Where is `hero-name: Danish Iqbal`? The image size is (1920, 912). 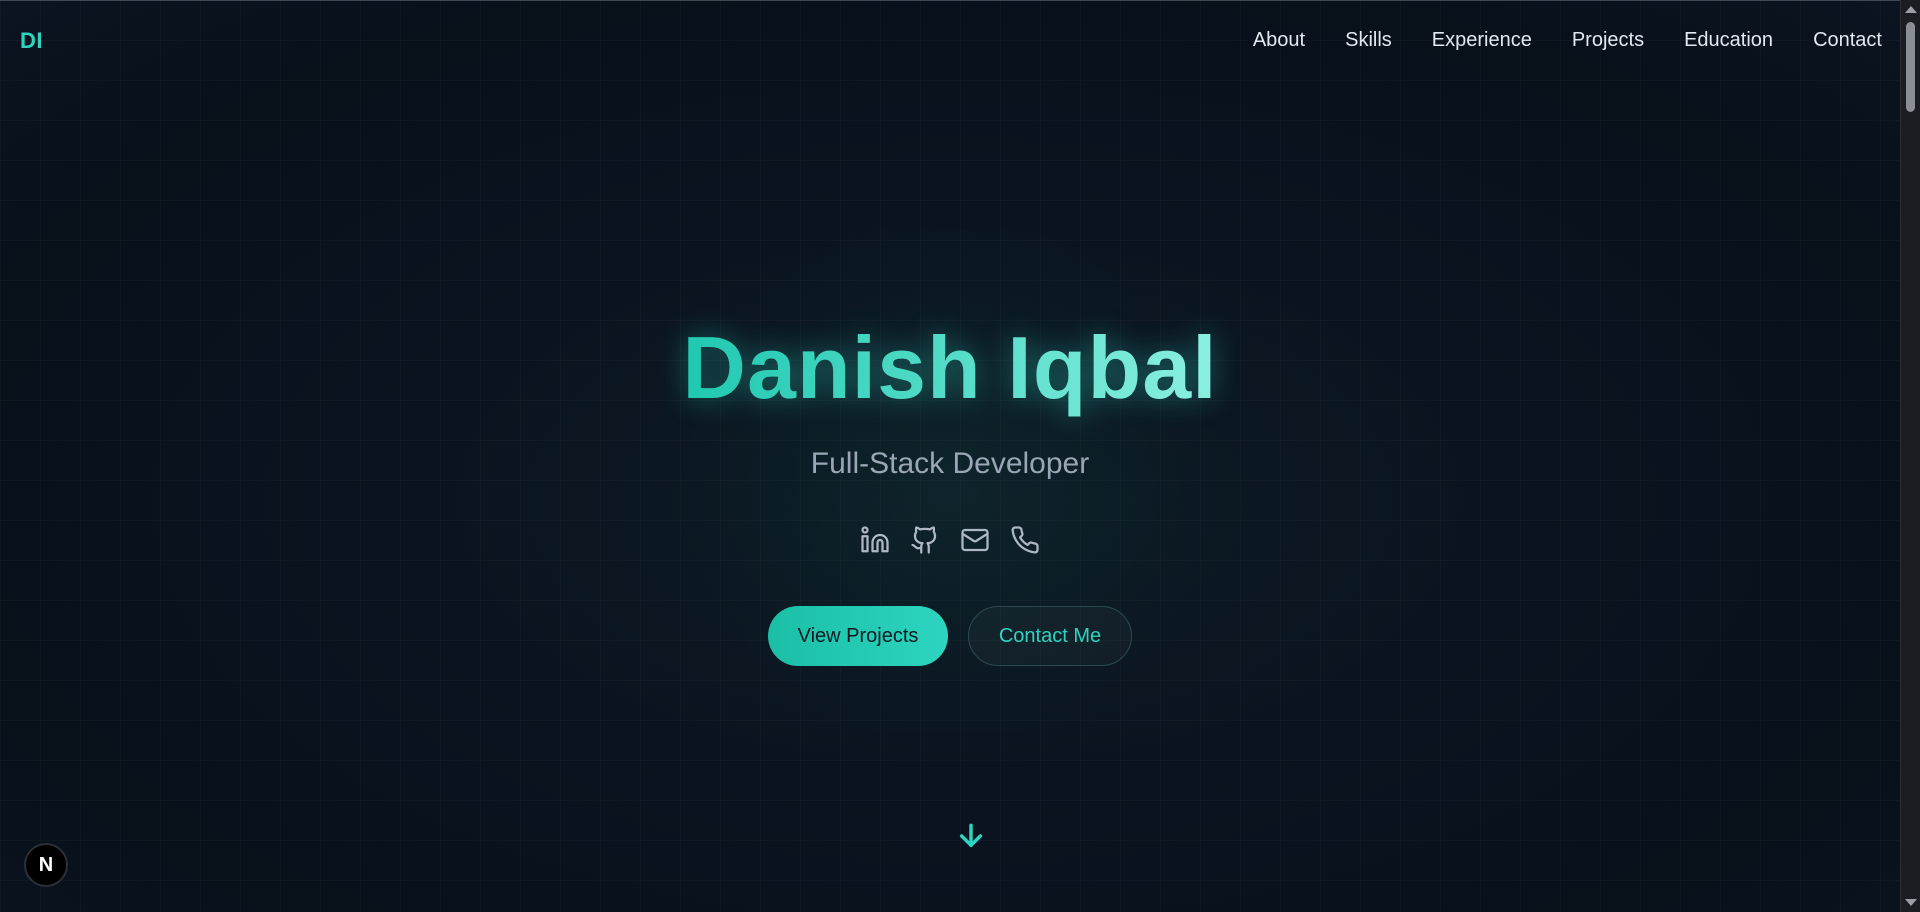
hero-name: Danish Iqbal is located at coordinates (950, 367).